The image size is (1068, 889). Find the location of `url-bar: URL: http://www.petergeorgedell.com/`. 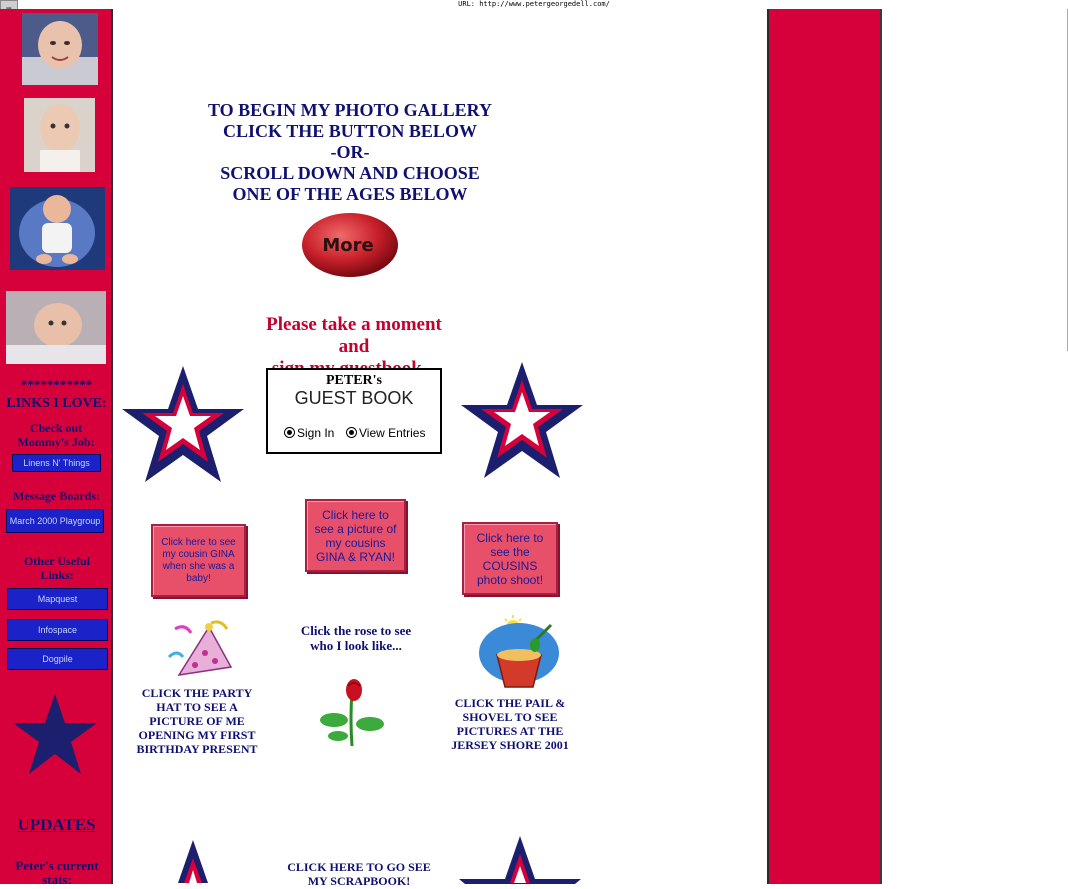

url-bar: URL: http://www.petergeorgedell.com/ is located at coordinates (534, 4).